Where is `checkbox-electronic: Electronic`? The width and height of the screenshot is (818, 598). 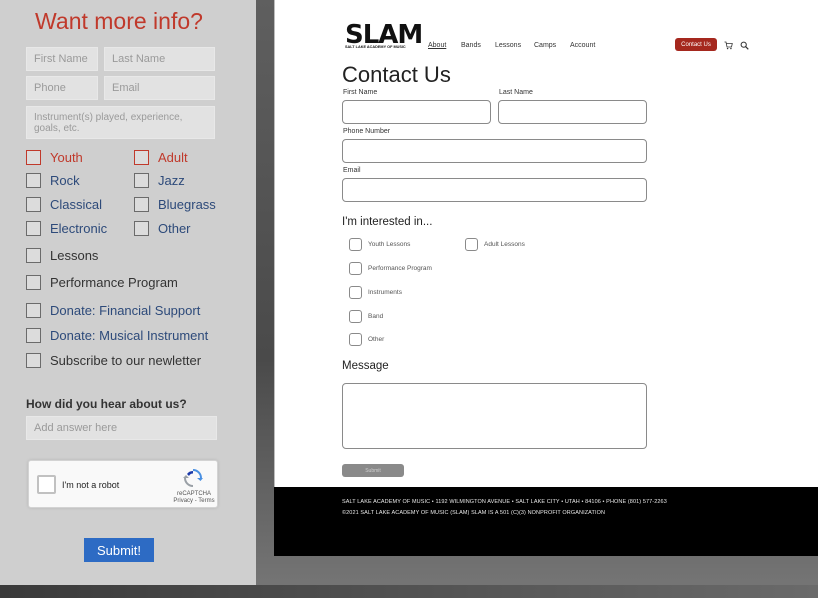
checkbox-electronic: Electronic is located at coordinates (66, 228).